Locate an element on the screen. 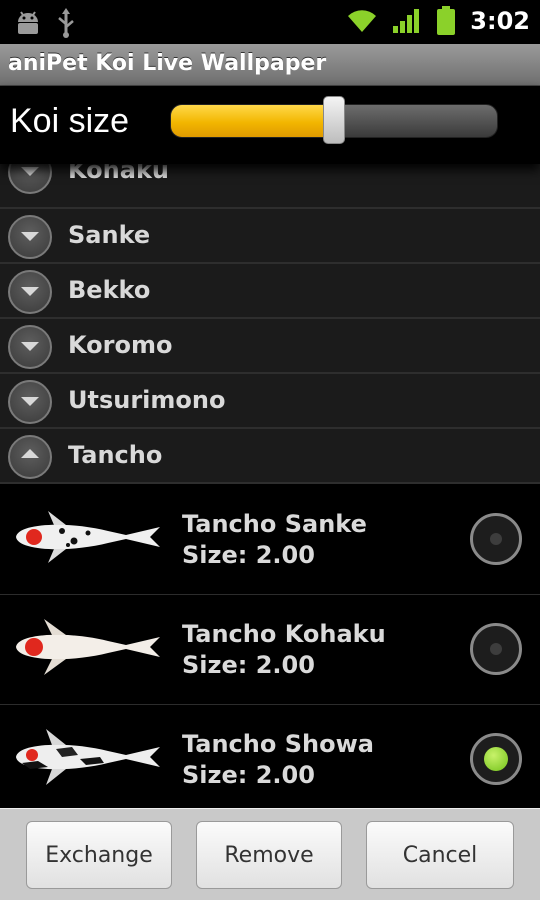  koi-size-setting: Koi size is located at coordinates (270, 125).